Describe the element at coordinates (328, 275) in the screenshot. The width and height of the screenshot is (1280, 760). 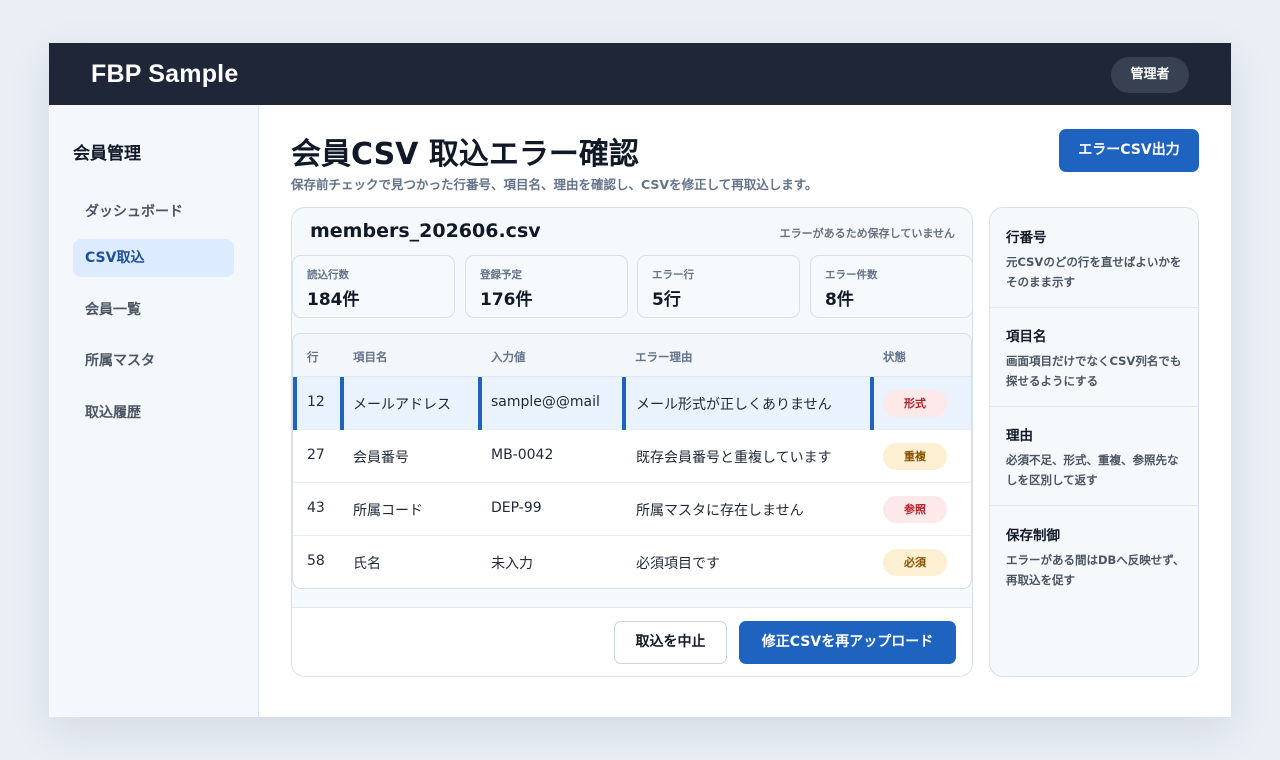
I see `stat-label: 読込行数` at that location.